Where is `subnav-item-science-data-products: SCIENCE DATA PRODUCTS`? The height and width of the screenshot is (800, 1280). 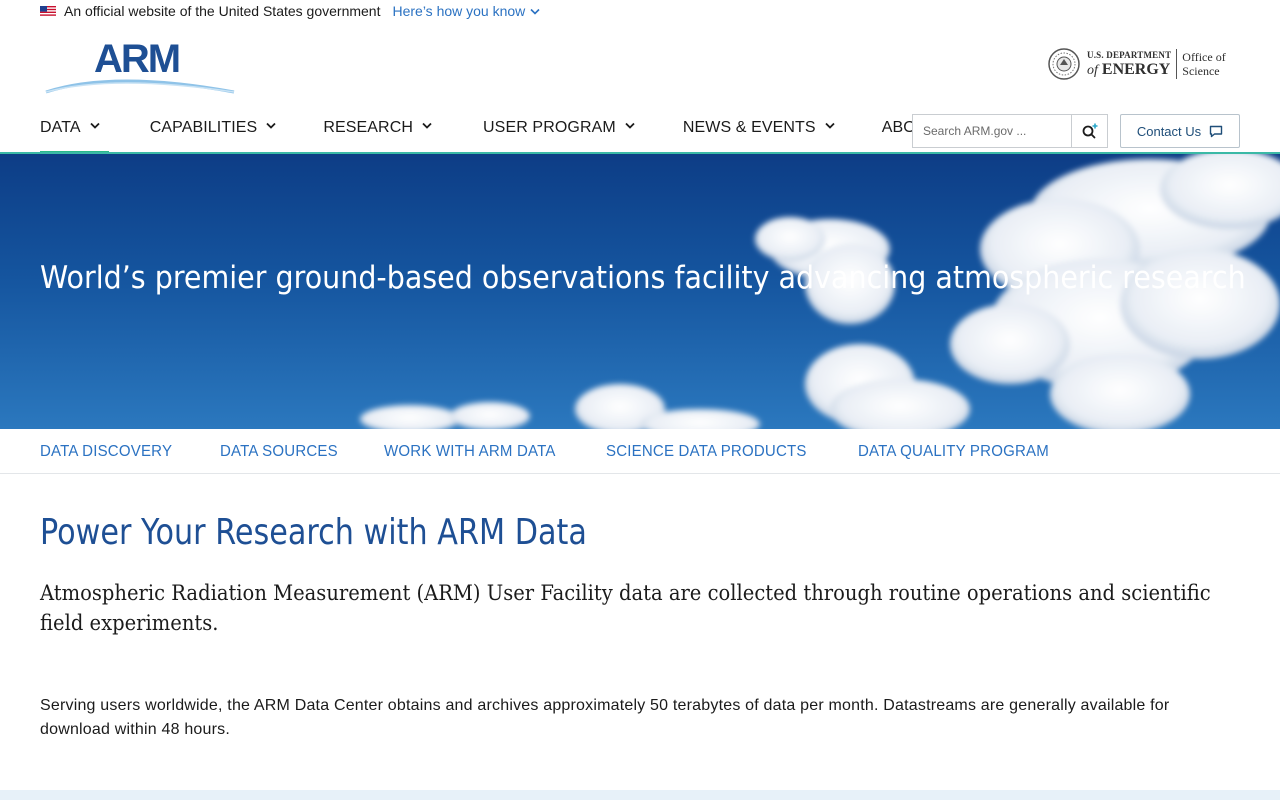
subnav-item-science-data-products: SCIENCE DATA PRODUCTS is located at coordinates (706, 452).